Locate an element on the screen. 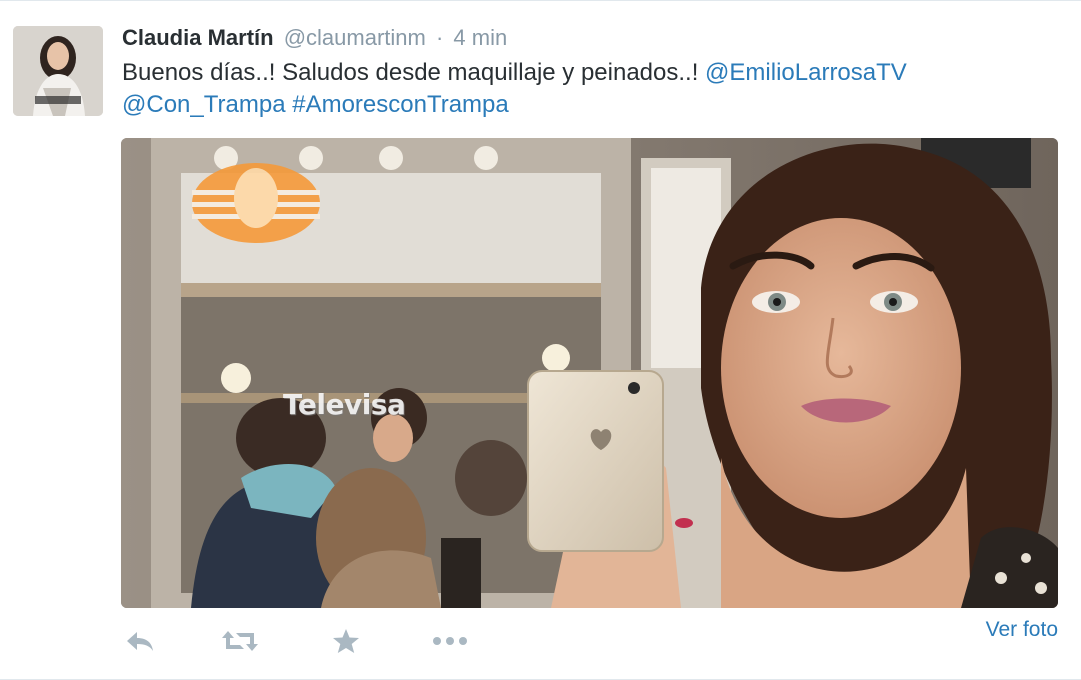 Image resolution: width=1081 pixels, height=680 pixels. reply-button is located at coordinates (140, 641).